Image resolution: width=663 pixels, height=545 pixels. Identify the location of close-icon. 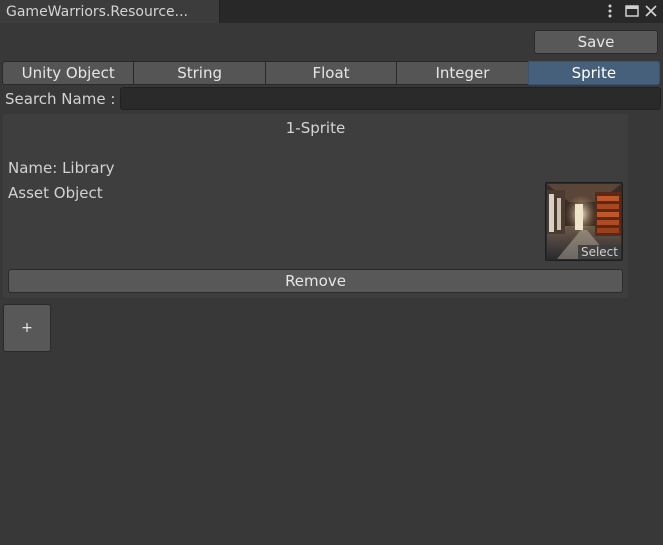
(651, 11).